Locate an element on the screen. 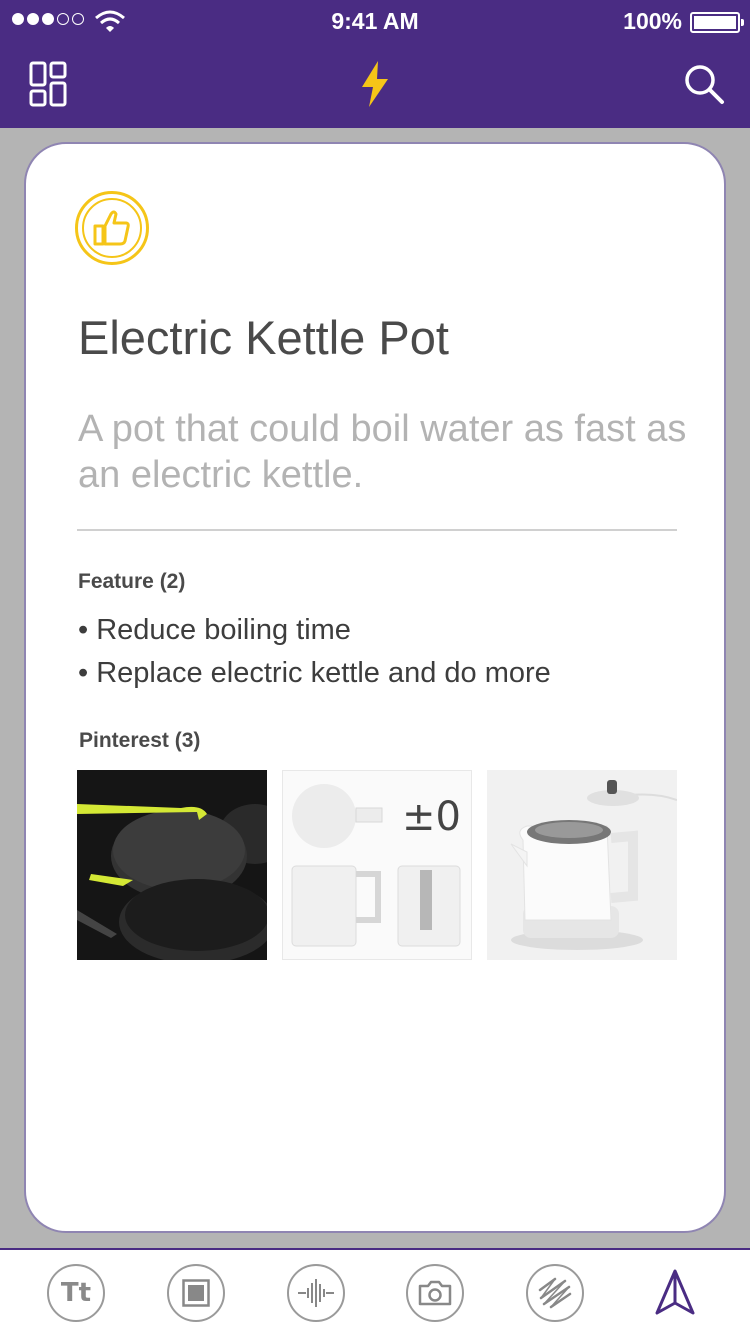 This screenshot has height=1334, width=750. frame-tool-icon is located at coordinates (196, 1293).